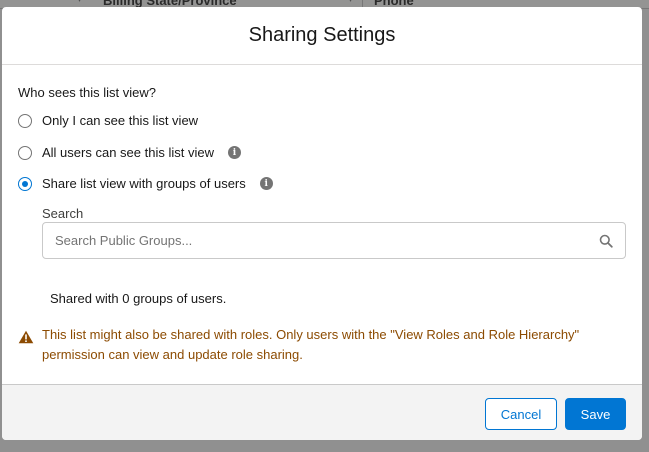 The image size is (649, 452). What do you see at coordinates (25, 183) in the screenshot?
I see `radio-button-selected` at bounding box center [25, 183].